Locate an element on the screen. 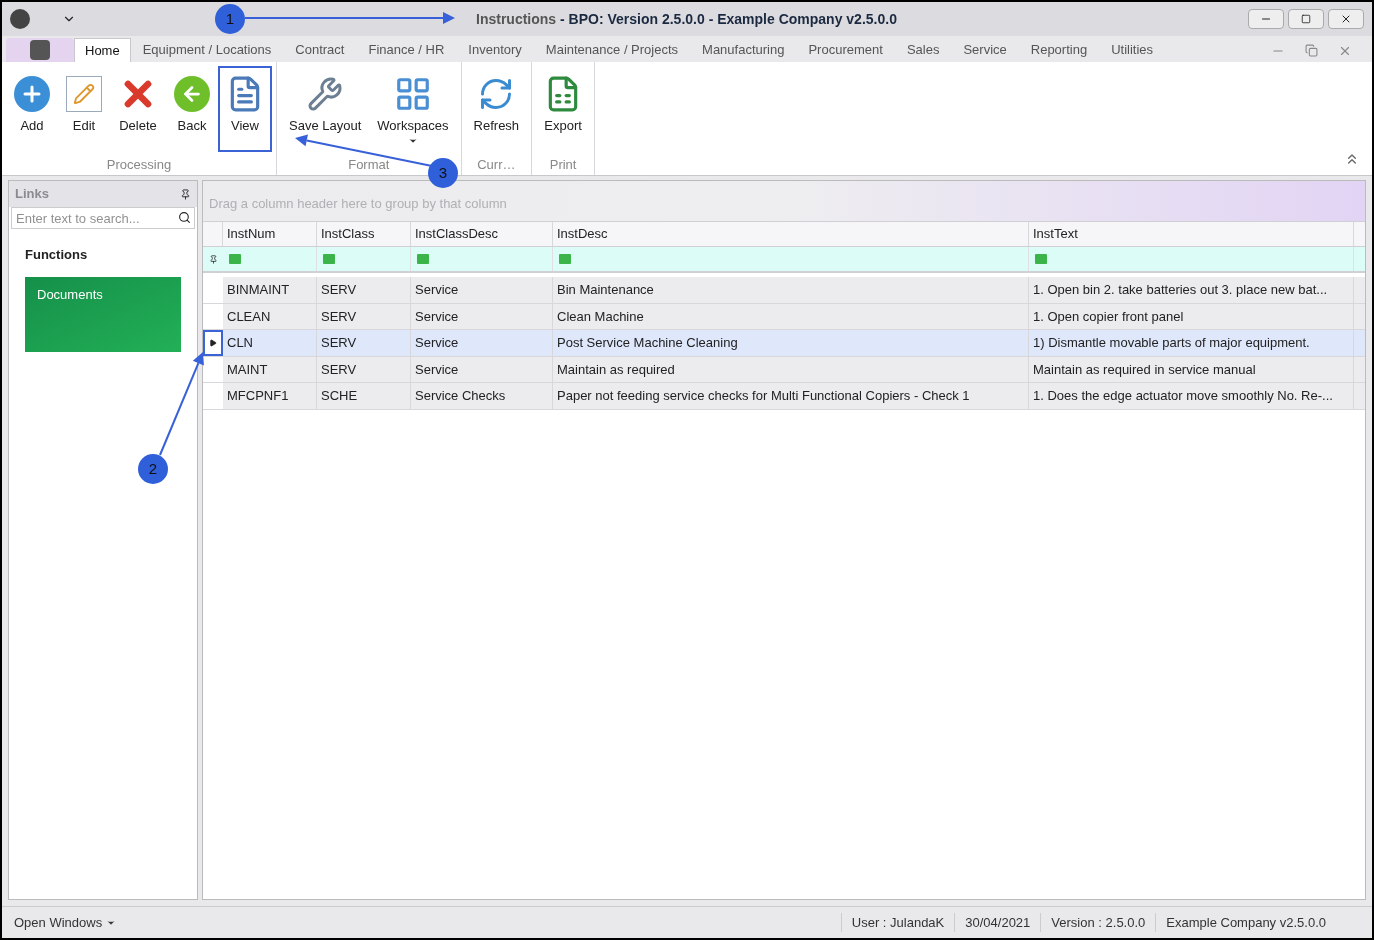  ribbon-tab: Sales is located at coordinates (923, 50).